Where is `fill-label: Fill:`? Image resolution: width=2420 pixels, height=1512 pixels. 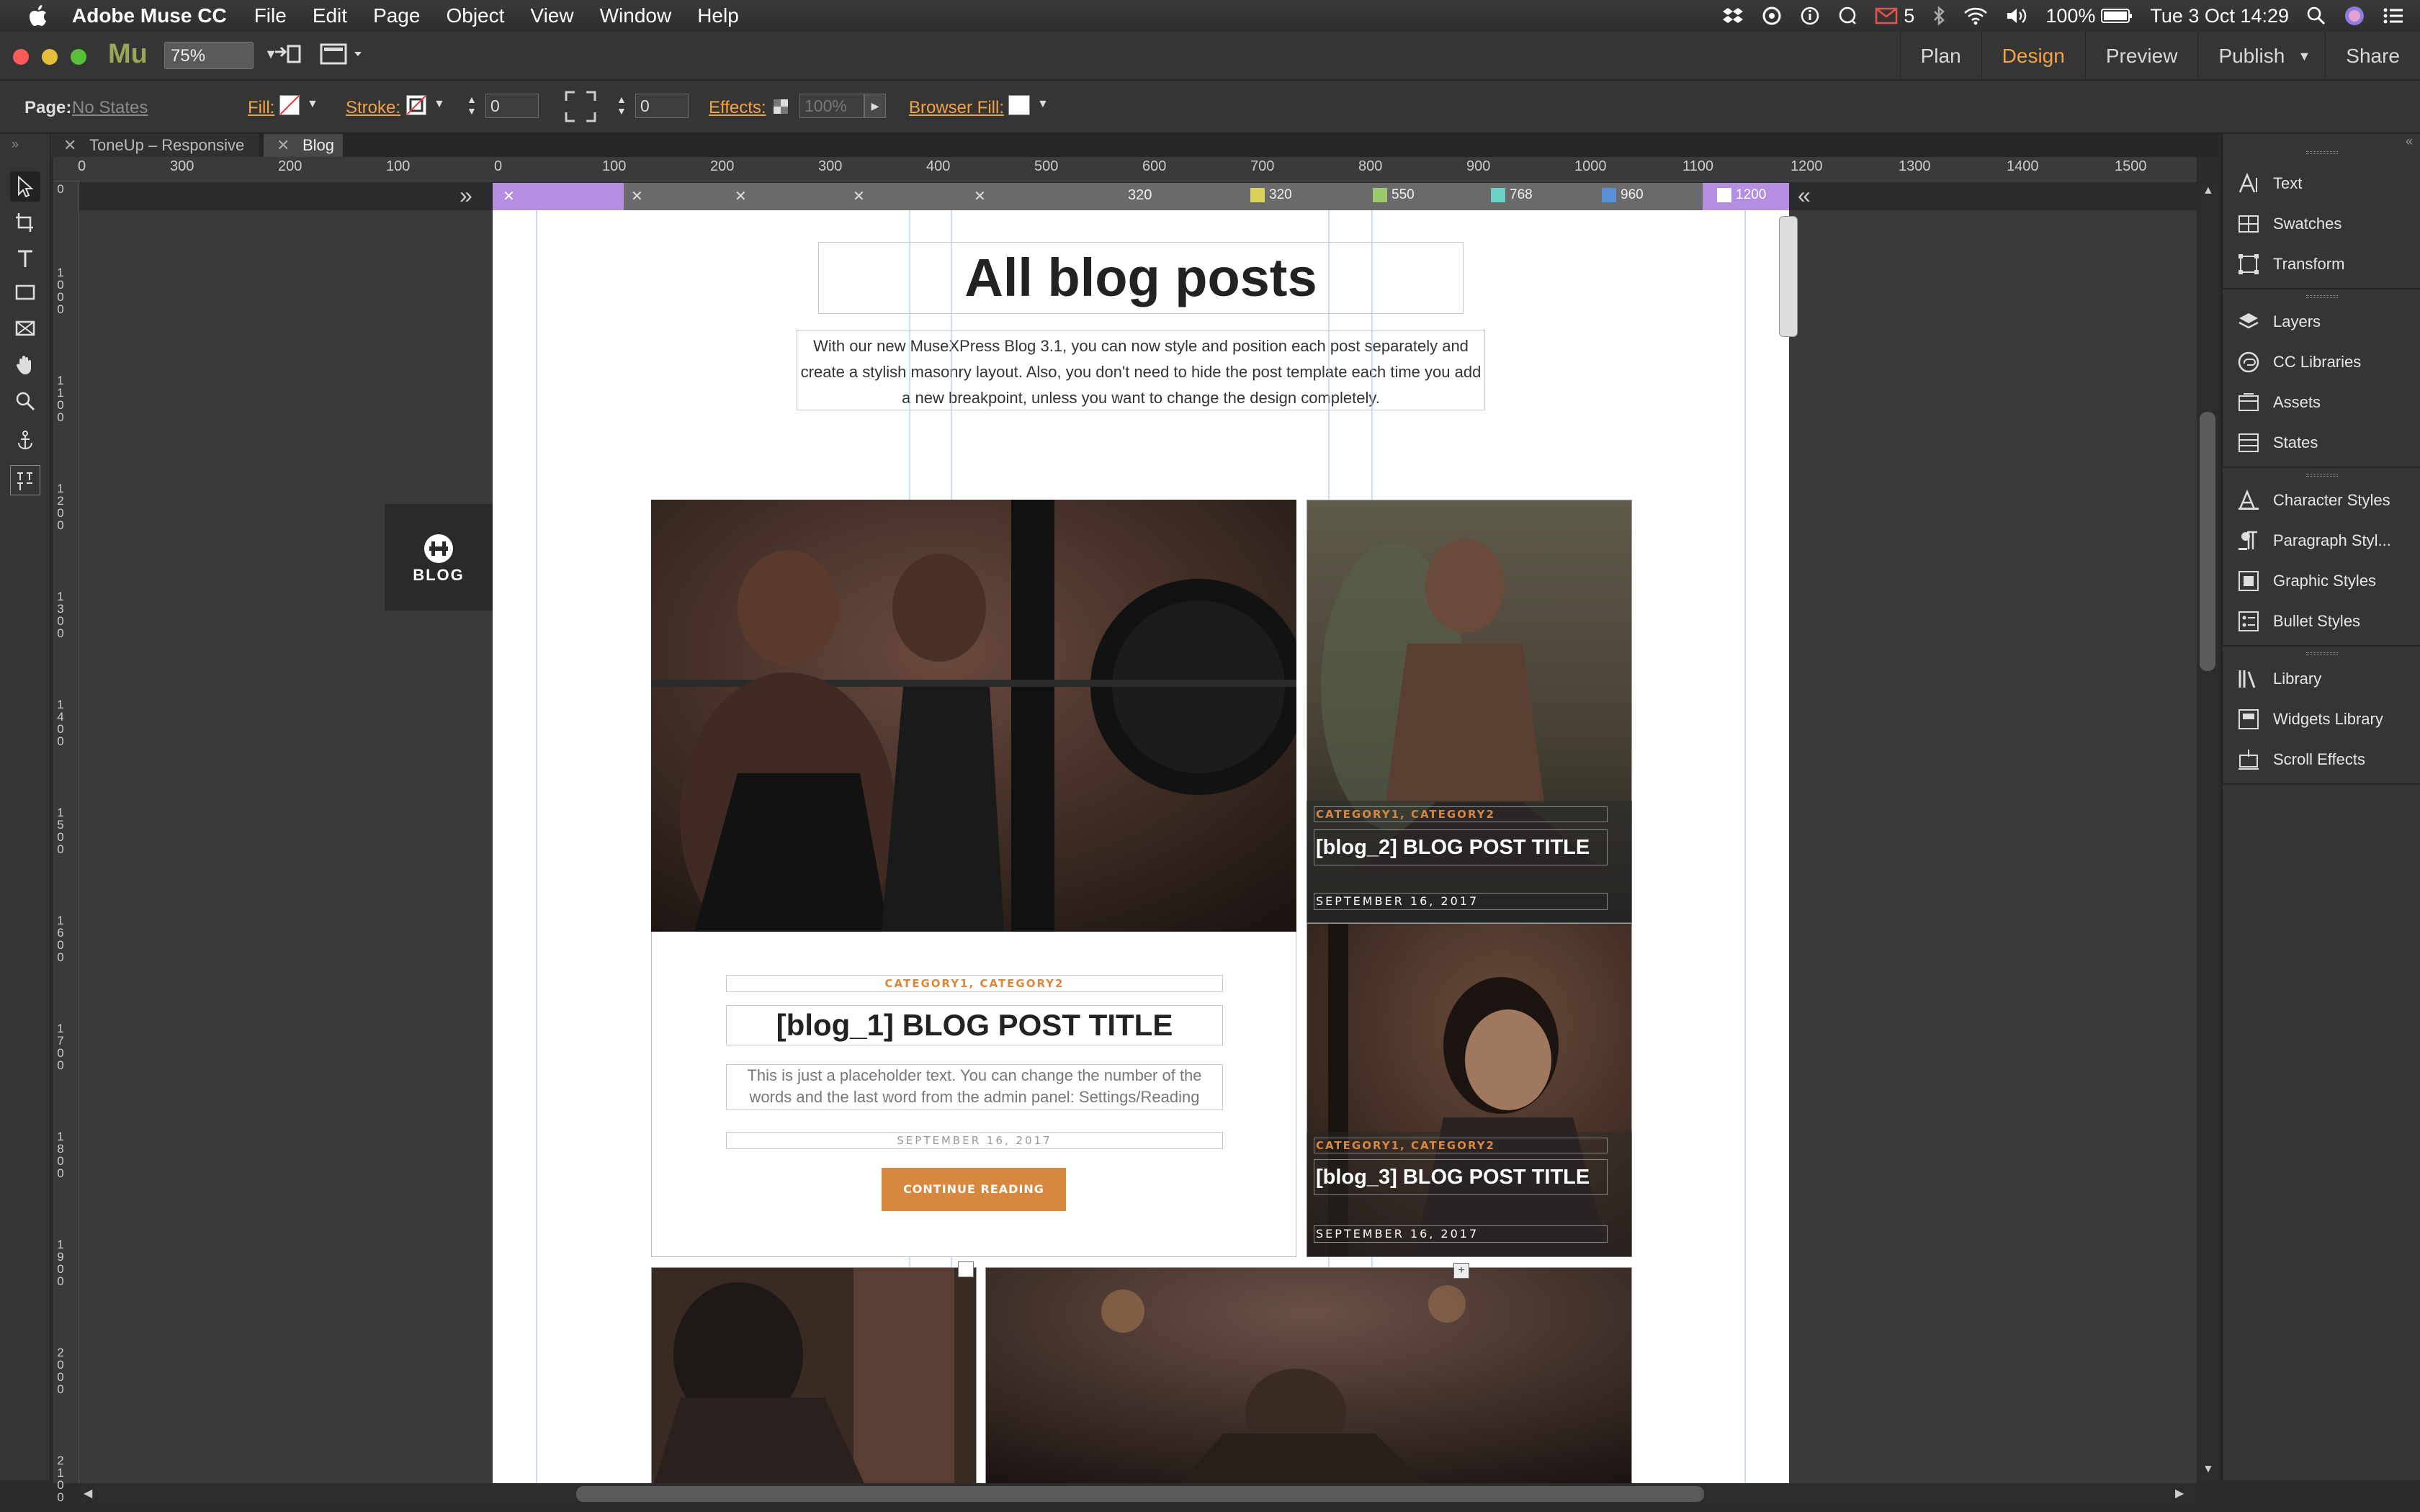 fill-label: Fill: is located at coordinates (261, 108).